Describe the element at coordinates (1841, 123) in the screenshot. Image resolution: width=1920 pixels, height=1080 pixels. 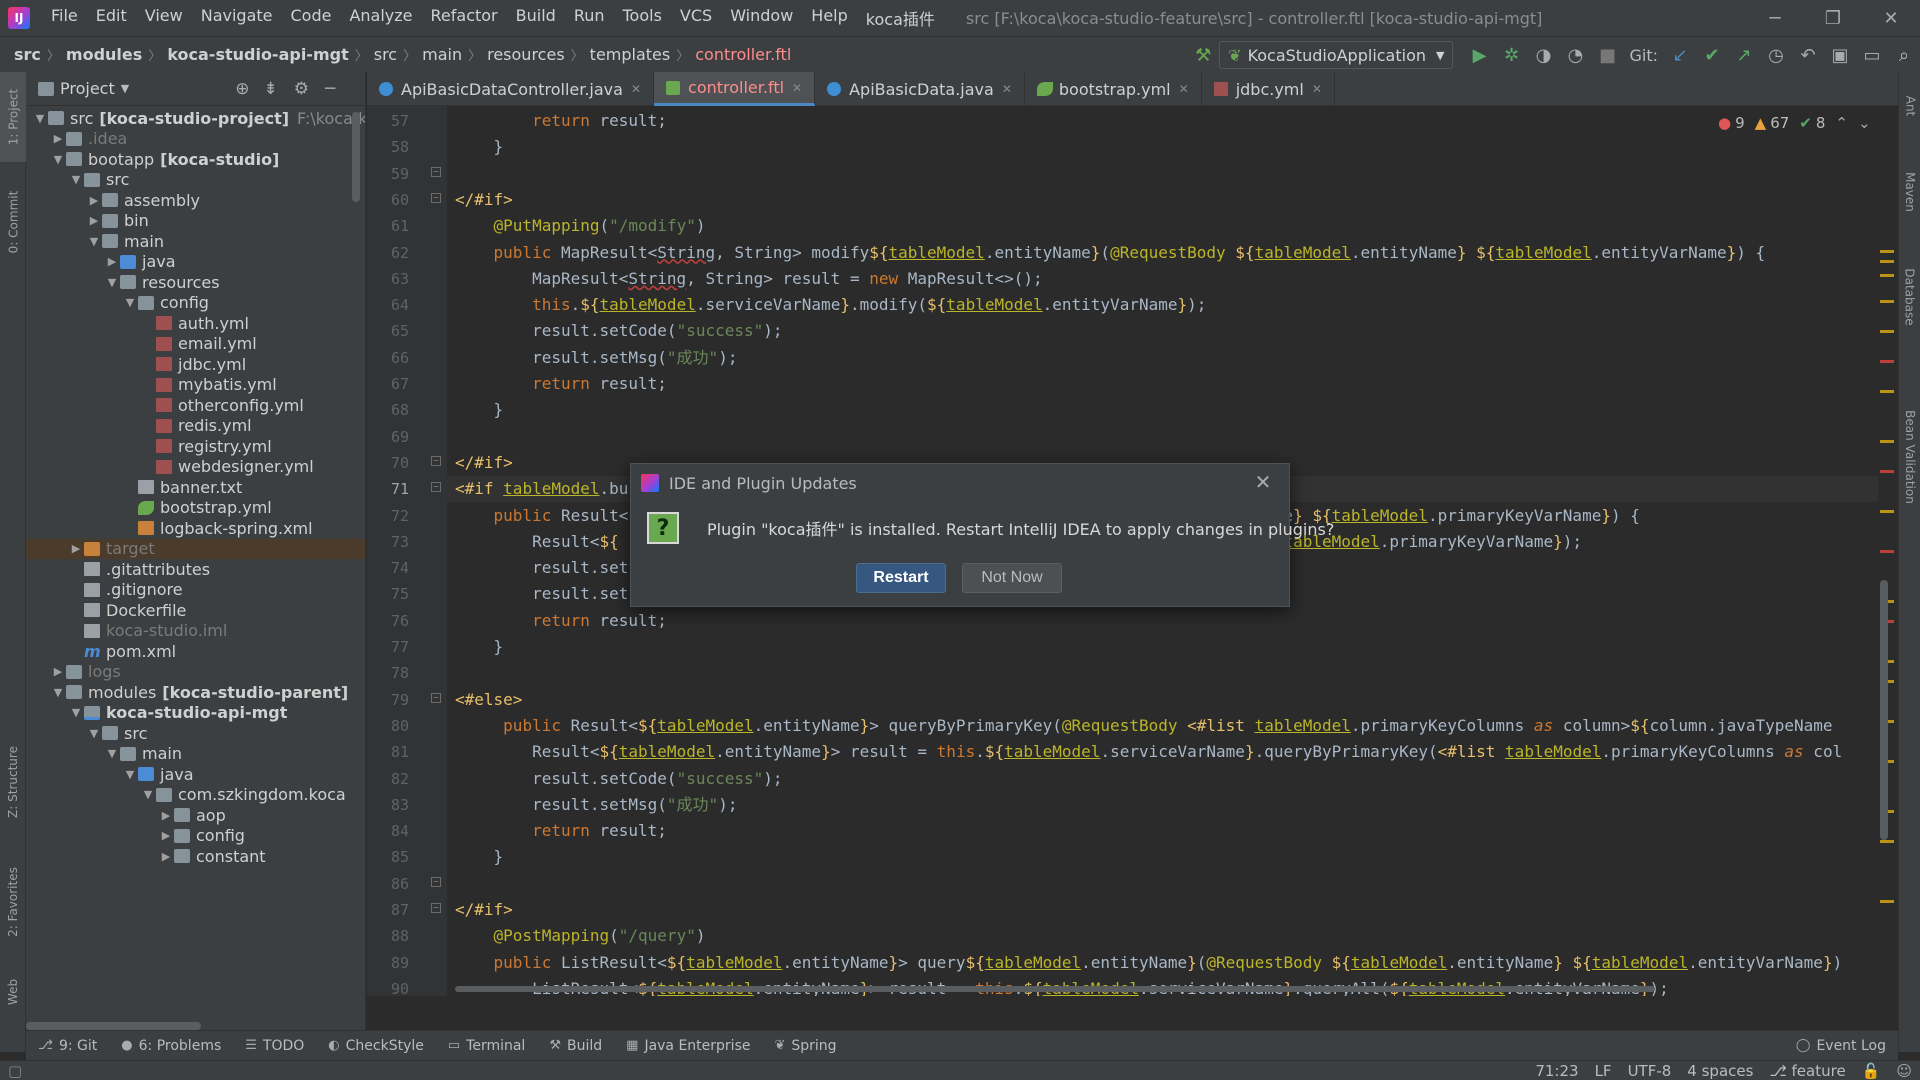
I see `prev-highlight-icon: ⌃` at that location.